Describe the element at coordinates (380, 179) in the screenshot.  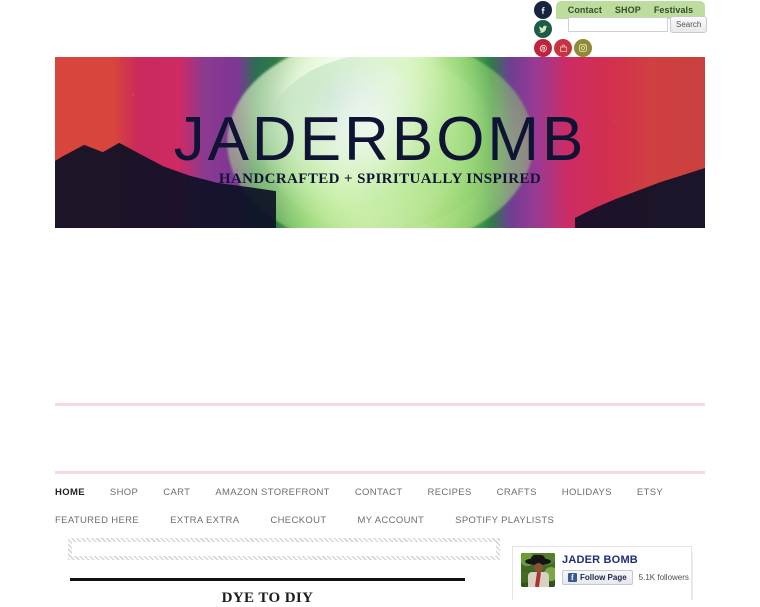
I see `banner-subtitle: HANDCRAFTED + SPIRITUALLY INSPIRED` at that location.